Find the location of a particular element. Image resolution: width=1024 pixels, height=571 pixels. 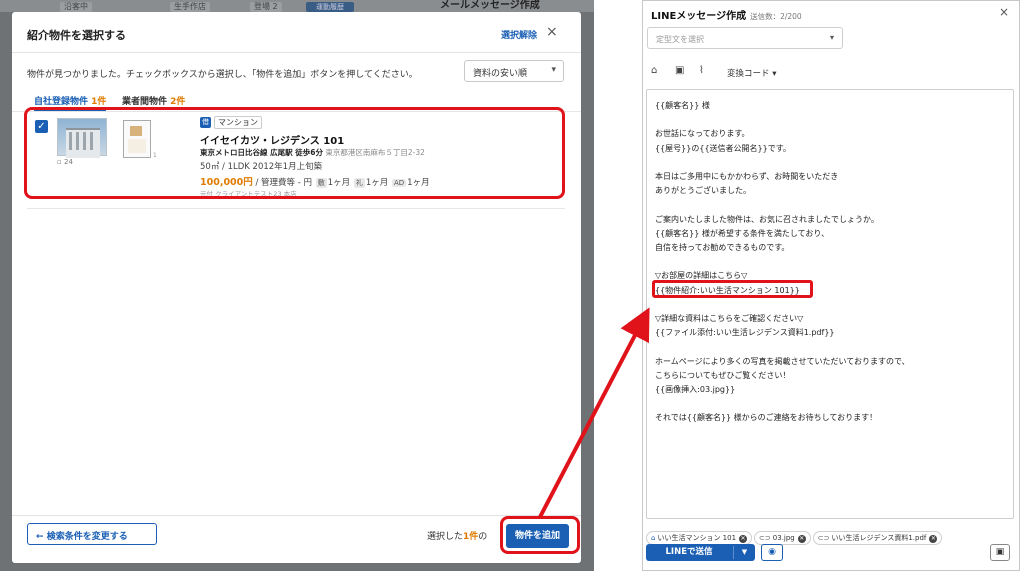

char-count: 送信数：2/200 is located at coordinates (776, 16).